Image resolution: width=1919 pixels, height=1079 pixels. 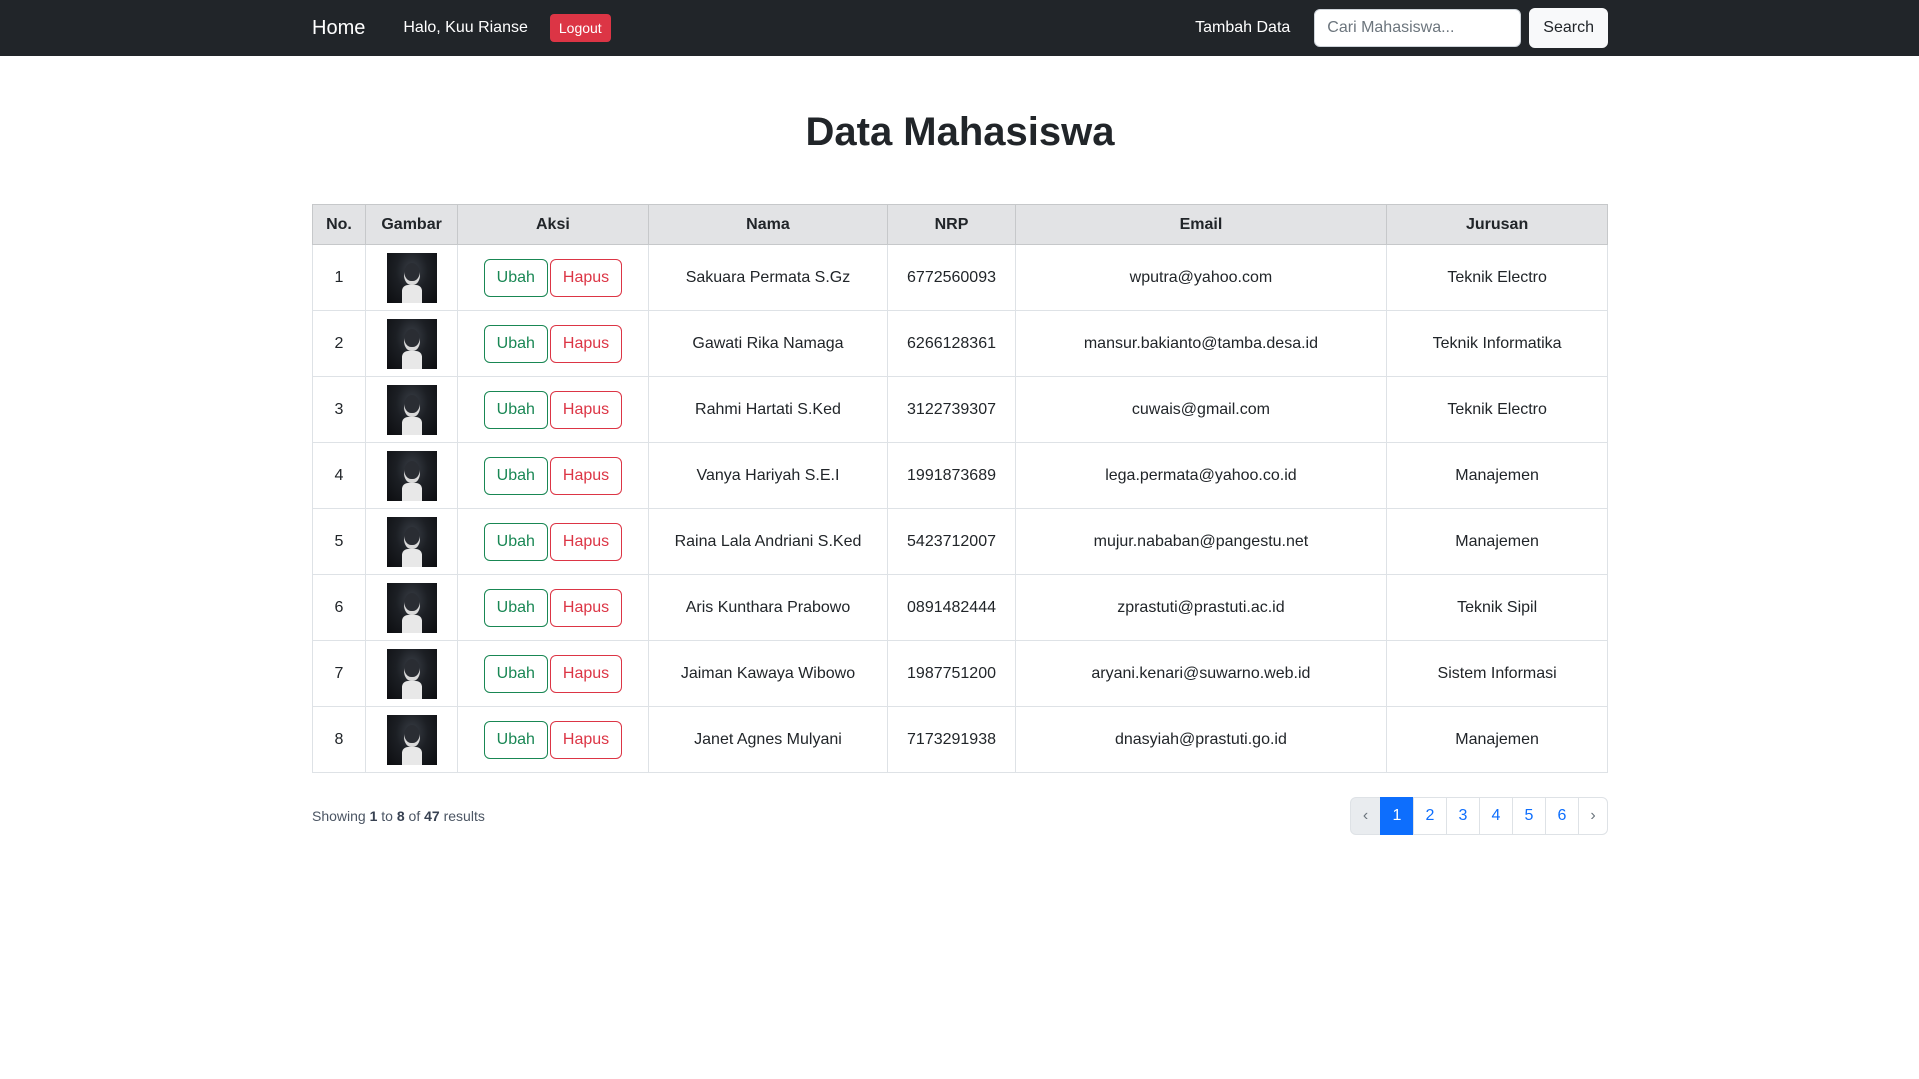 I want to click on student-email: mujur.nababan@pangestu.net, so click(x=1201, y=541).